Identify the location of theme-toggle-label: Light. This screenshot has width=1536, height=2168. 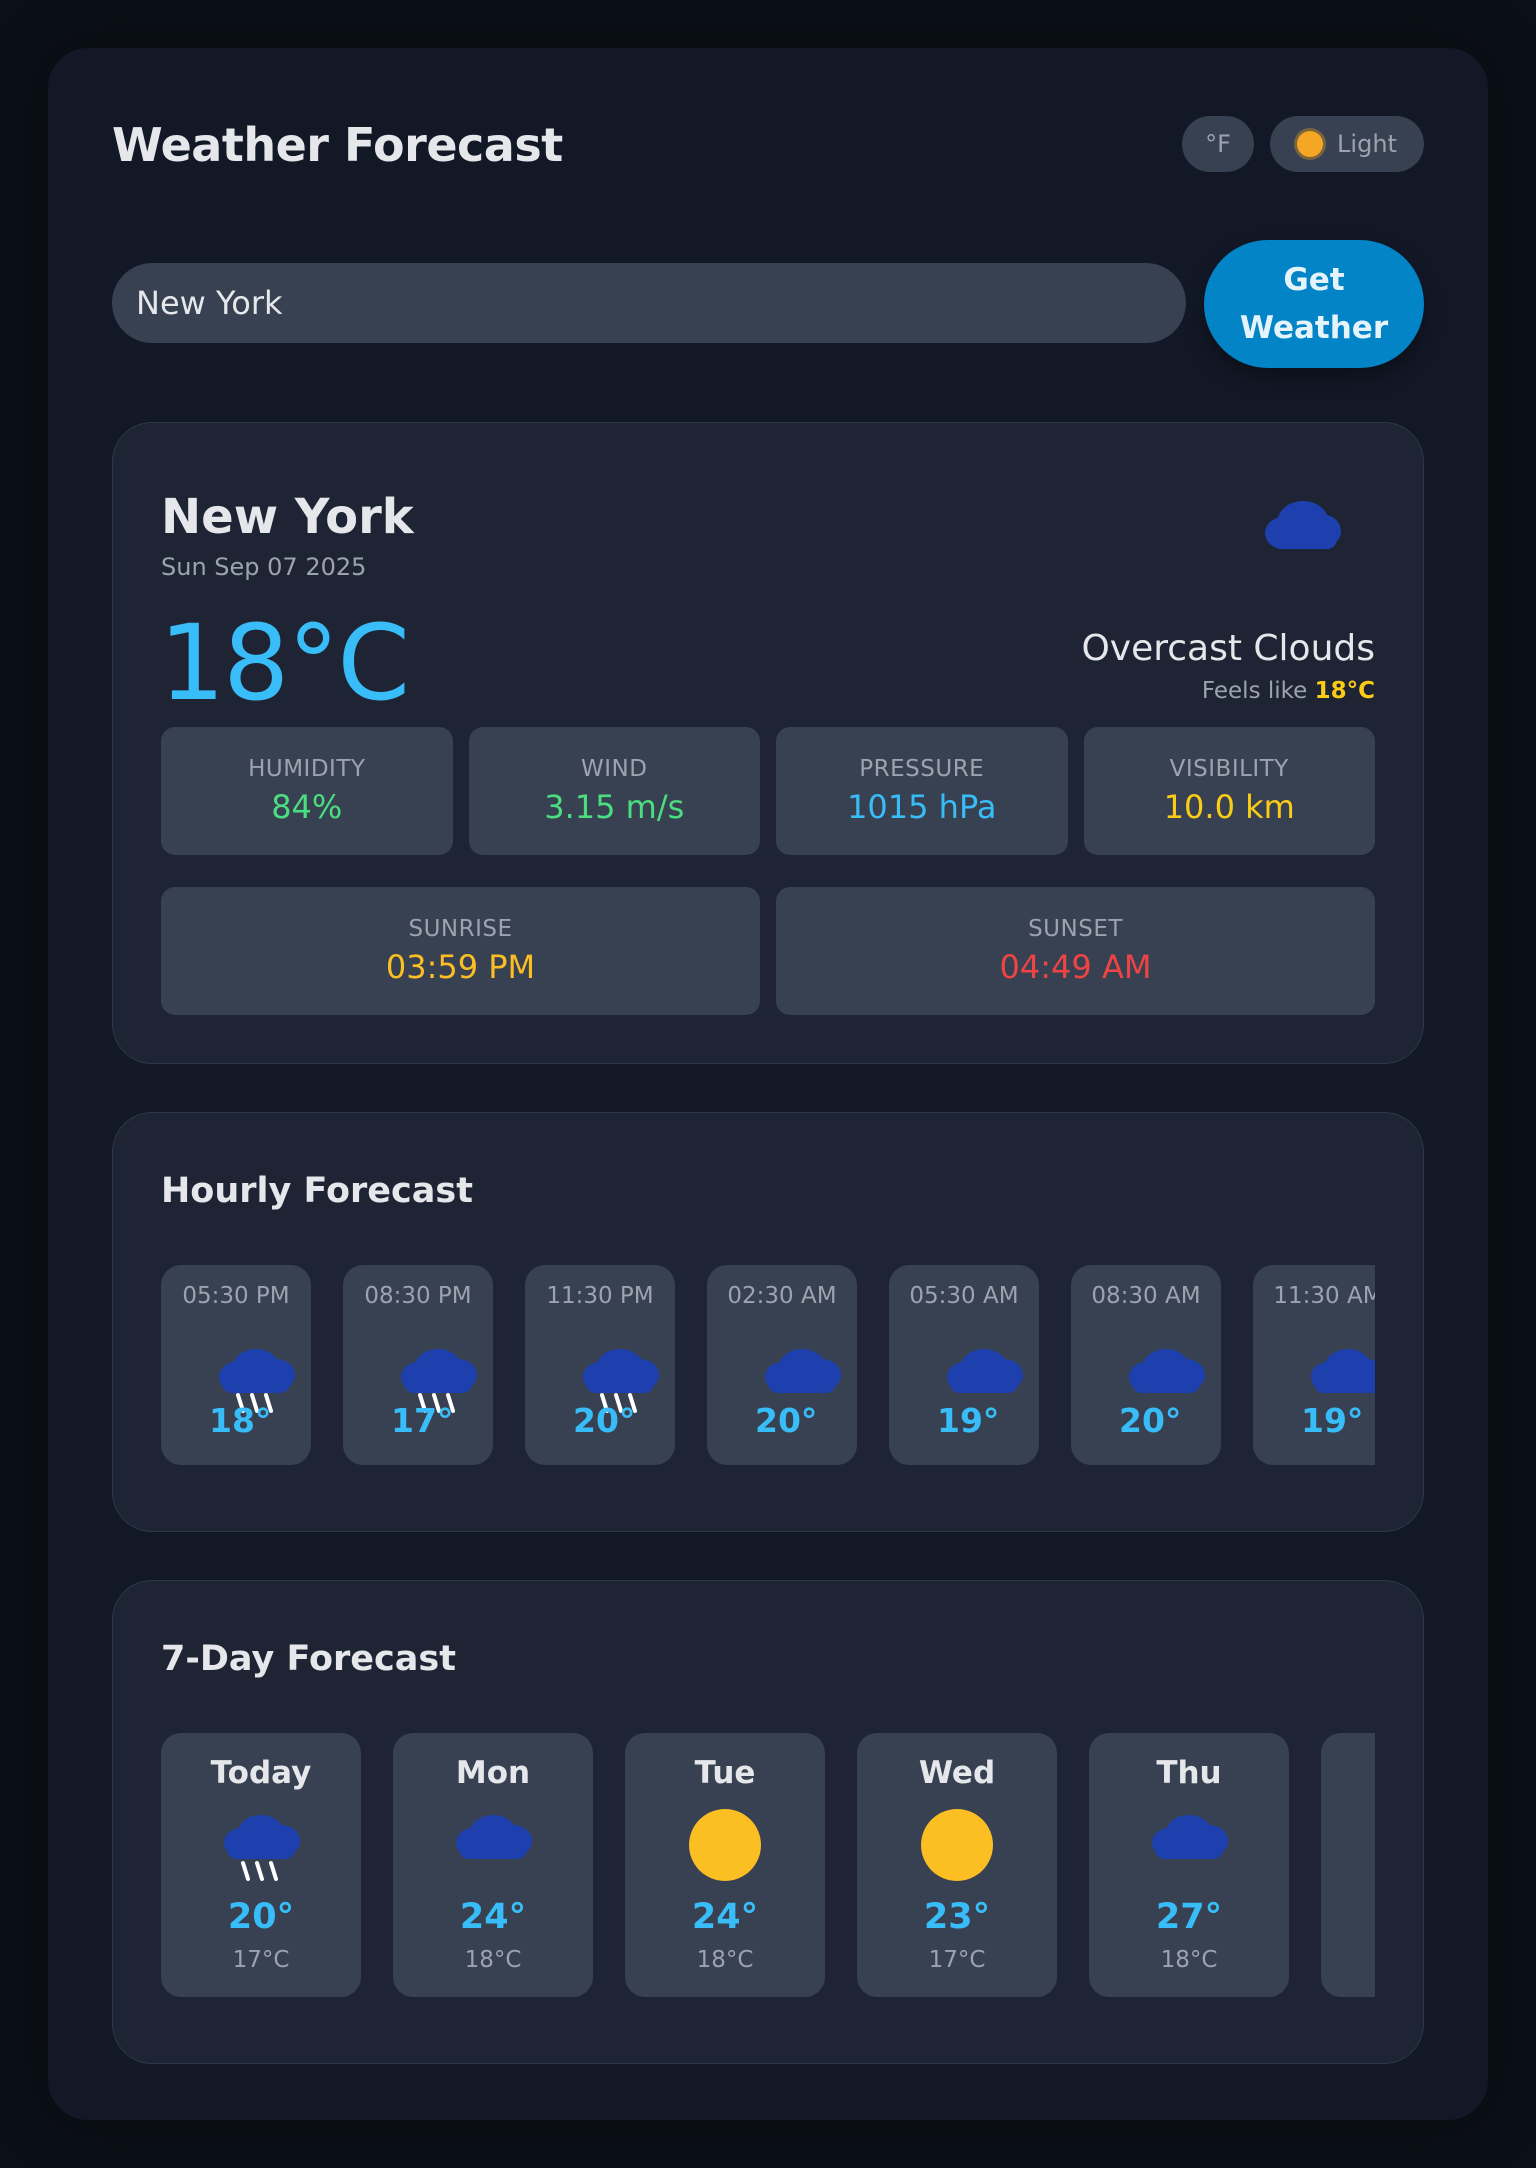
(1367, 144).